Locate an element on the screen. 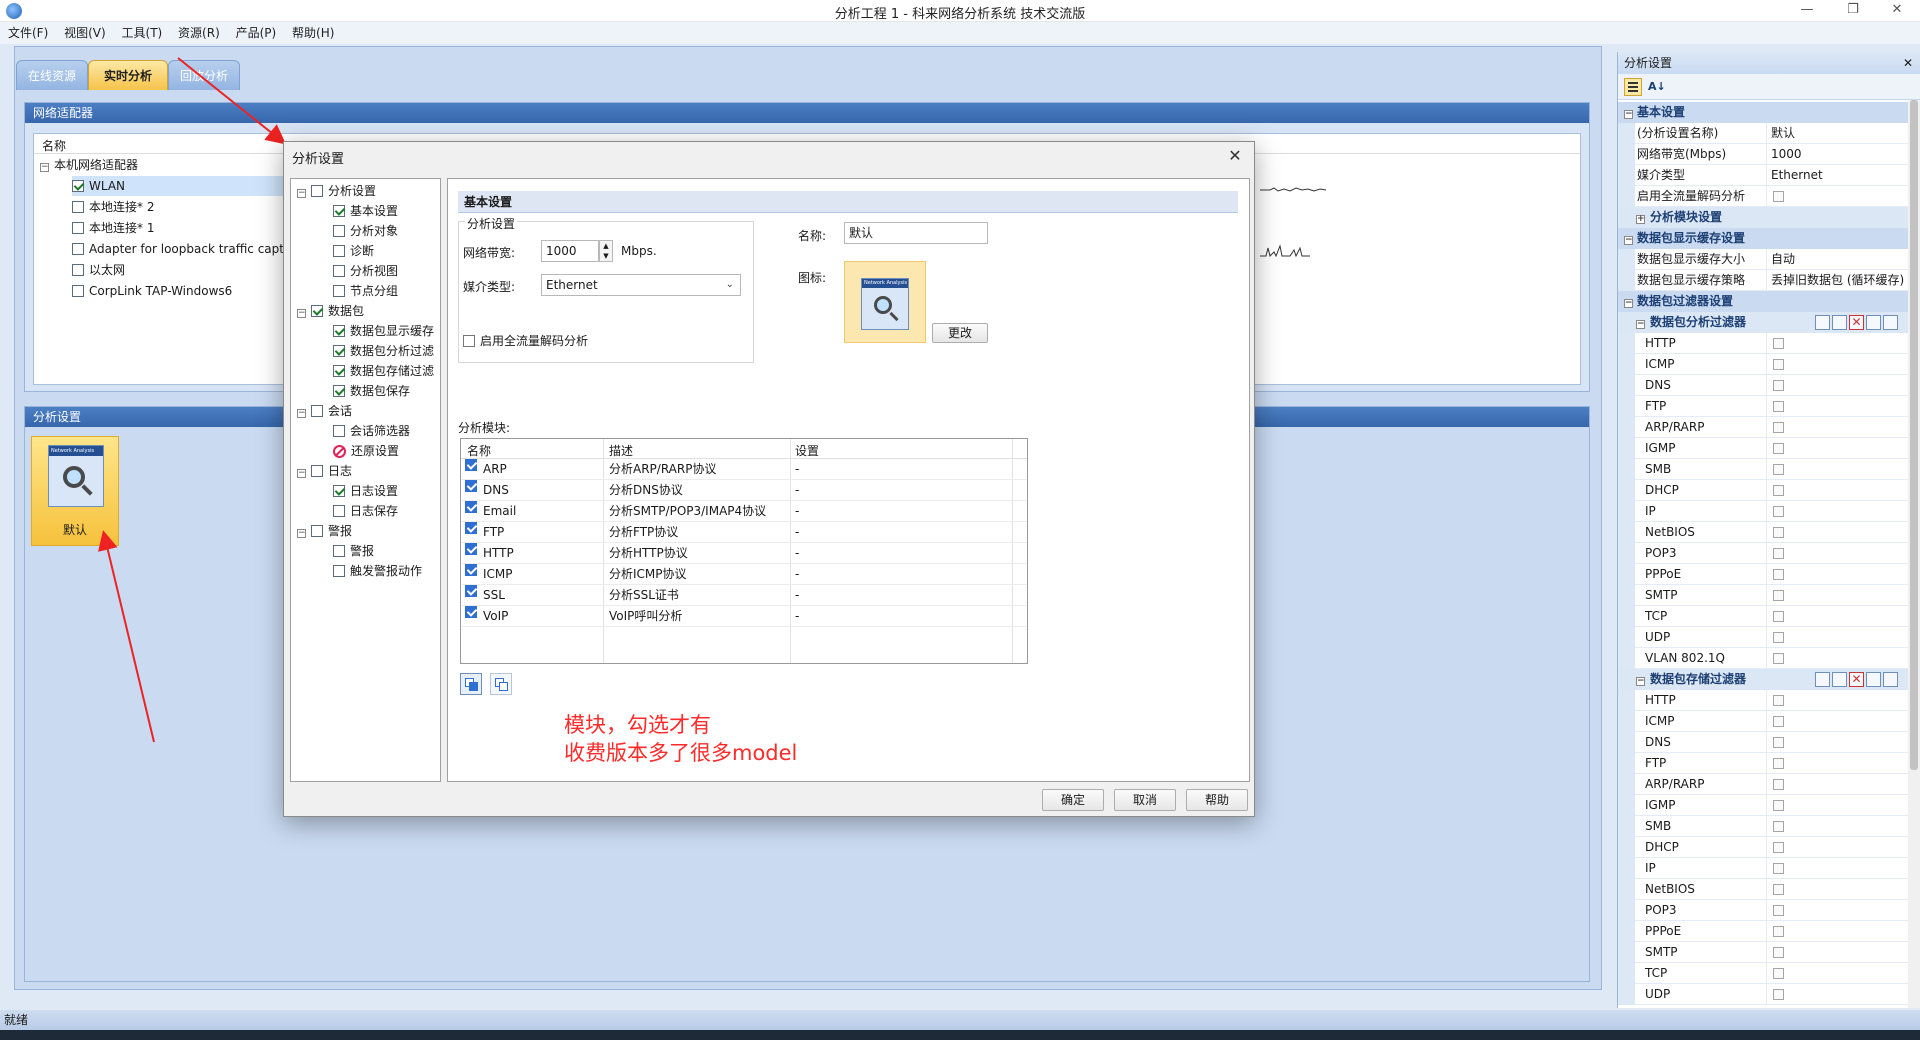 The height and width of the screenshot is (1040, 1920). filter-row: SMTP is located at coordinates (1763, 952).